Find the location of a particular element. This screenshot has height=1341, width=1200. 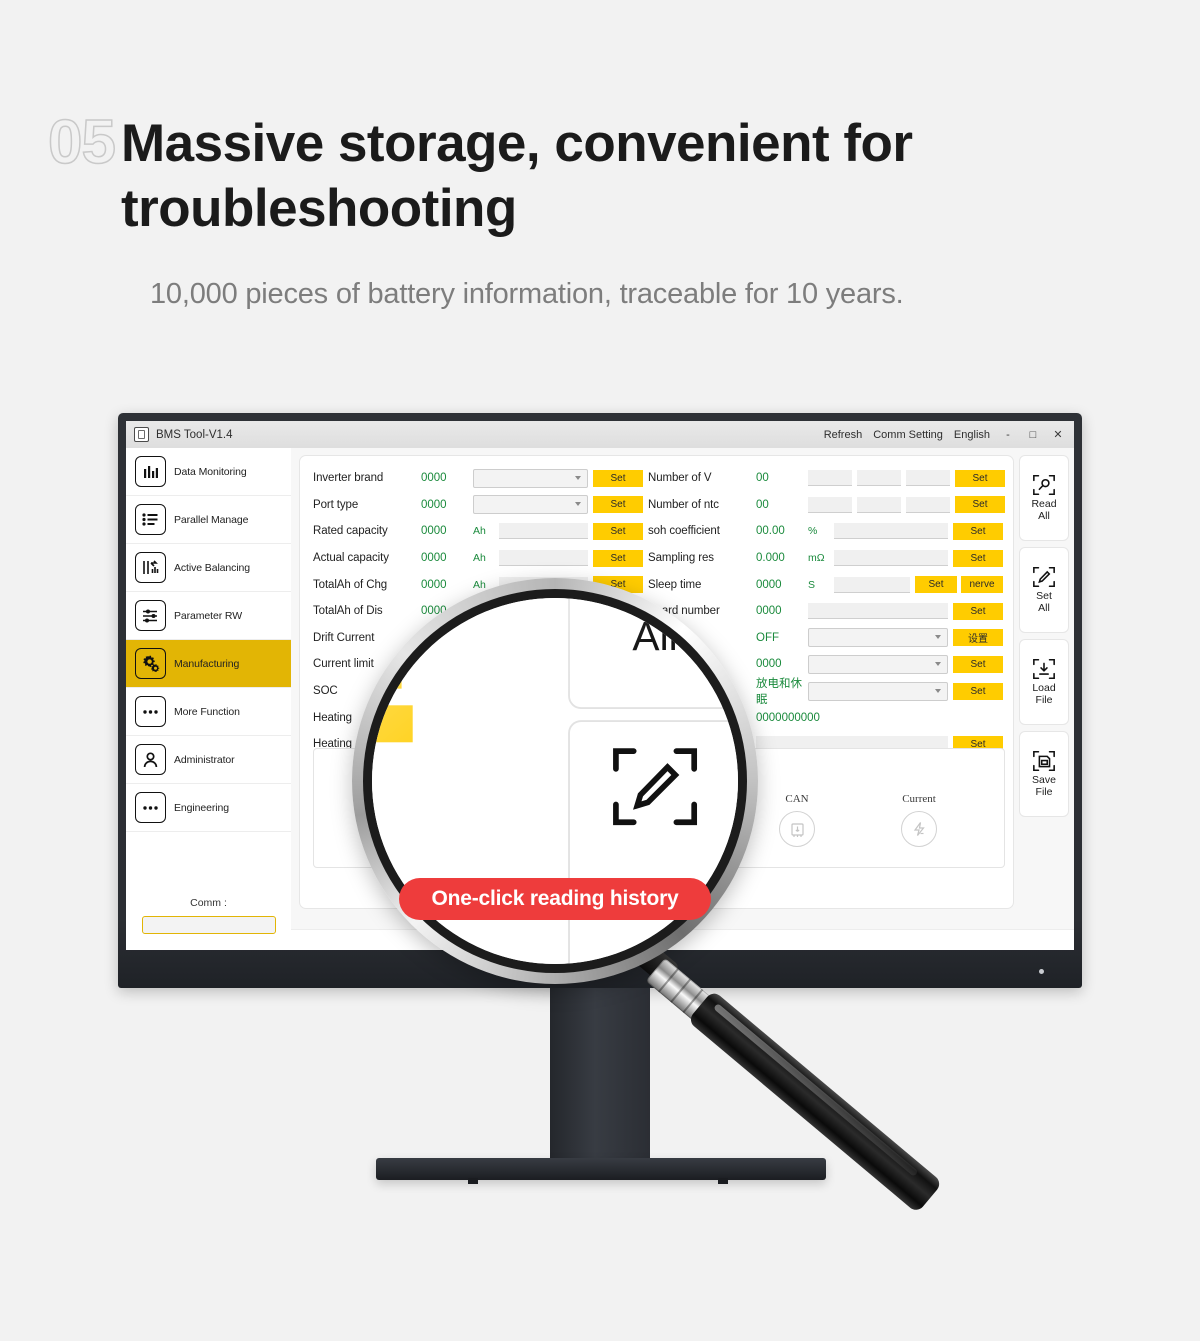

sidebar-item-label: Parallel Manage is located at coordinates (211, 519).